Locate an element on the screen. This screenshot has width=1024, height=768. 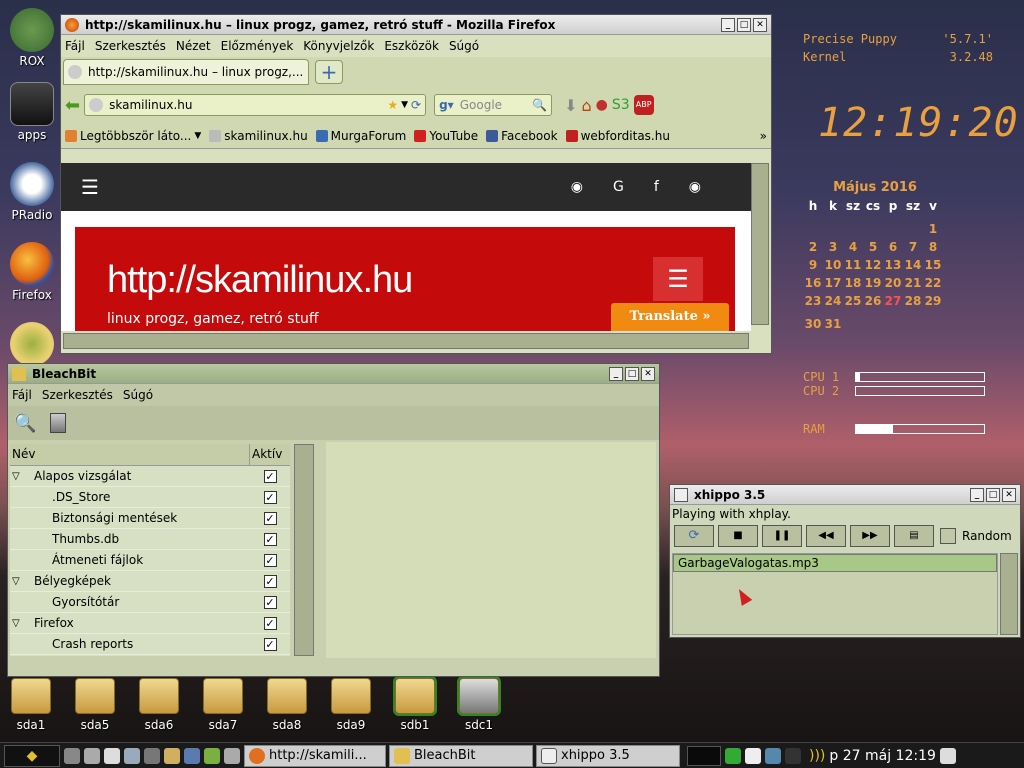
editor-icon is located at coordinates (212, 755).